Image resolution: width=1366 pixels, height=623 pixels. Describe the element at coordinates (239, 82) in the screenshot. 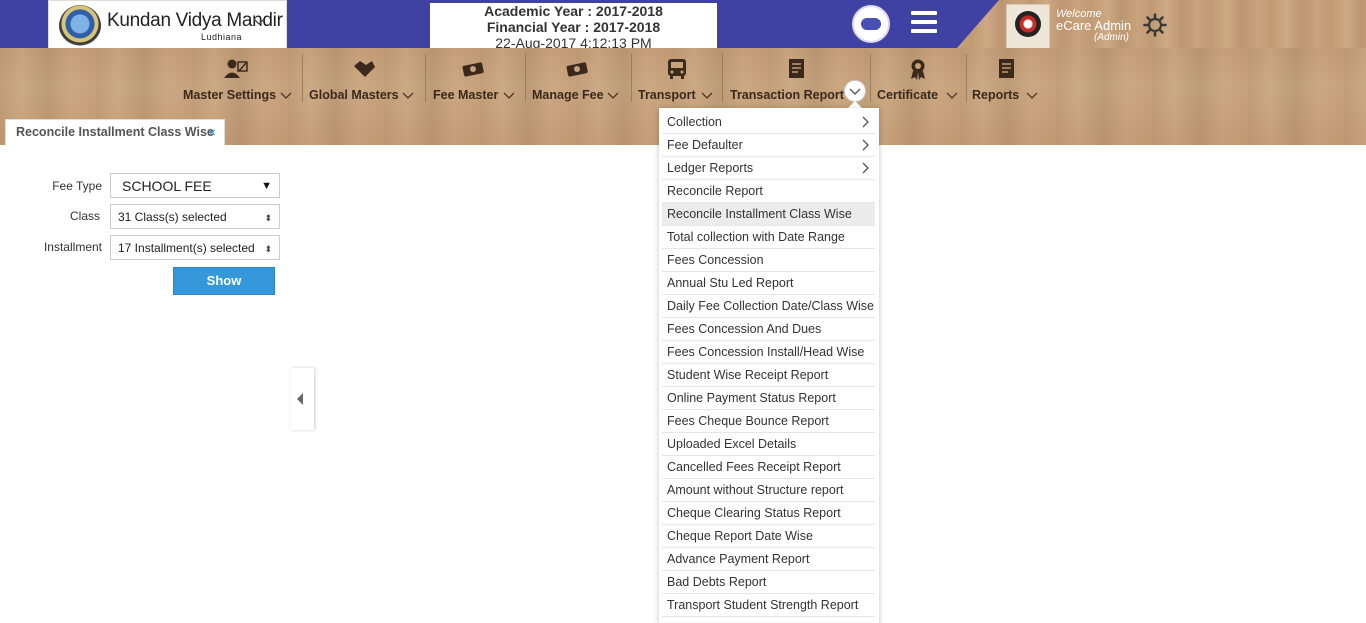

I see `menu-master-settings: Master Settings` at that location.